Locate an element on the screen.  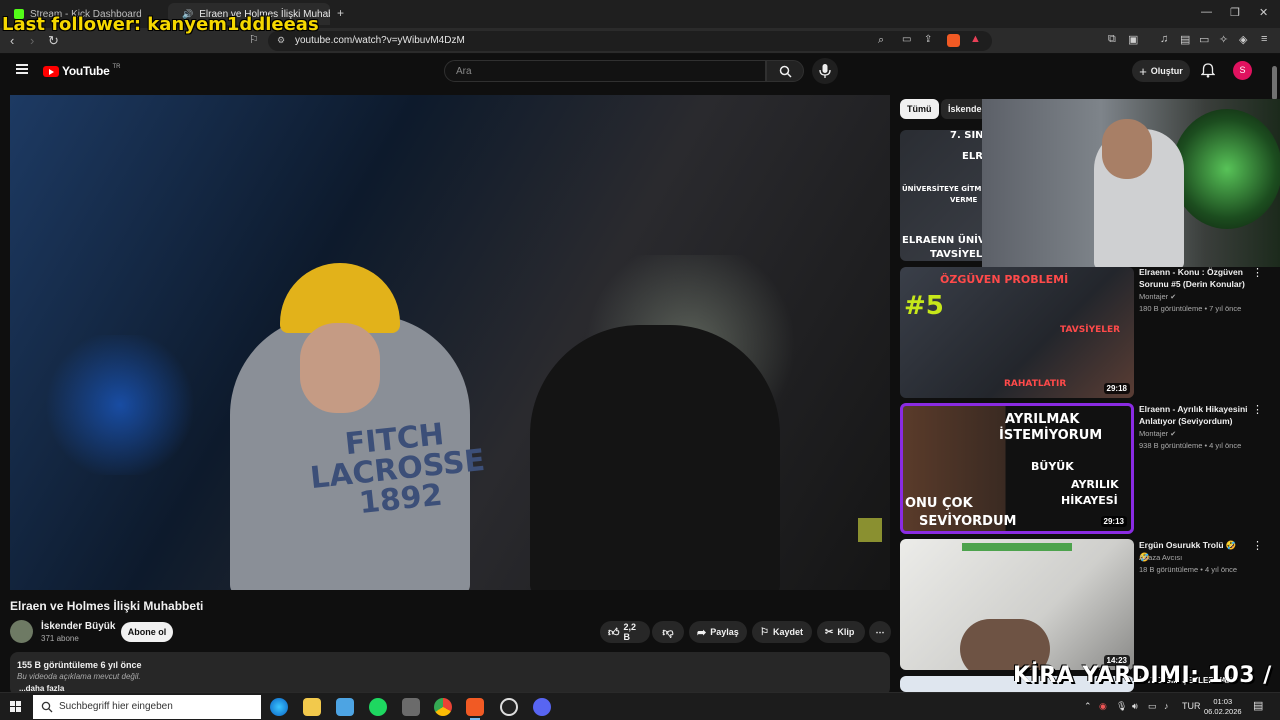
screenshot-icon: ▣ is located at coordinates (1133, 39).